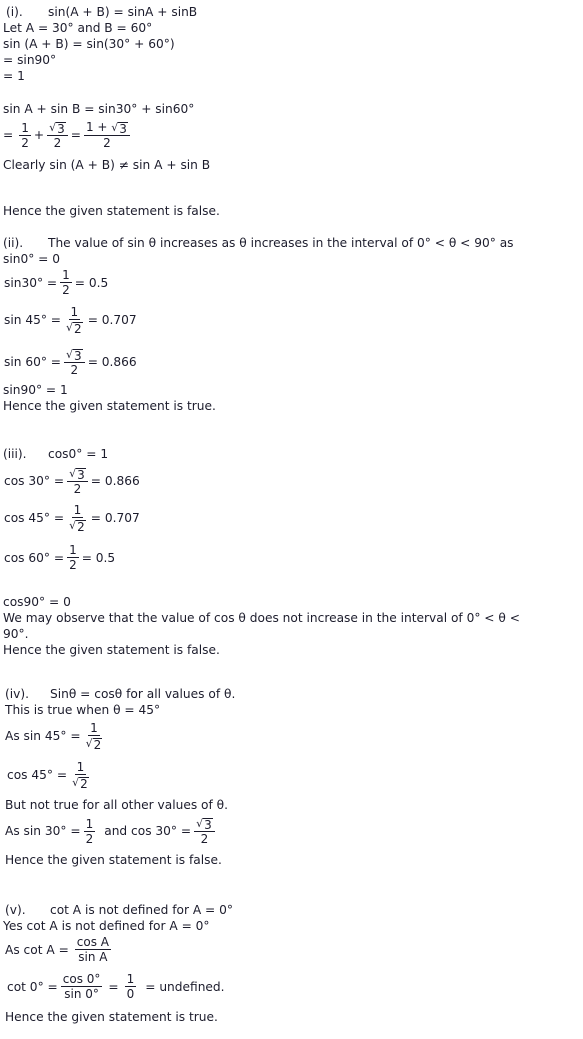  Describe the element at coordinates (15, 454) in the screenshot. I see `part-label: (iii).` at that location.